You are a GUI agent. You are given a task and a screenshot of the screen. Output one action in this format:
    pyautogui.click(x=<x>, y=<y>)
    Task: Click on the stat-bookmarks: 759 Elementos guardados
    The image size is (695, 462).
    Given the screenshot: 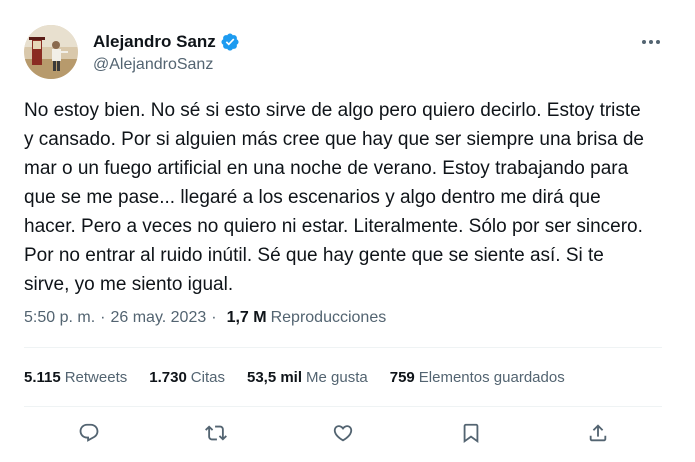 What is the action you would take?
    pyautogui.click(x=477, y=378)
    